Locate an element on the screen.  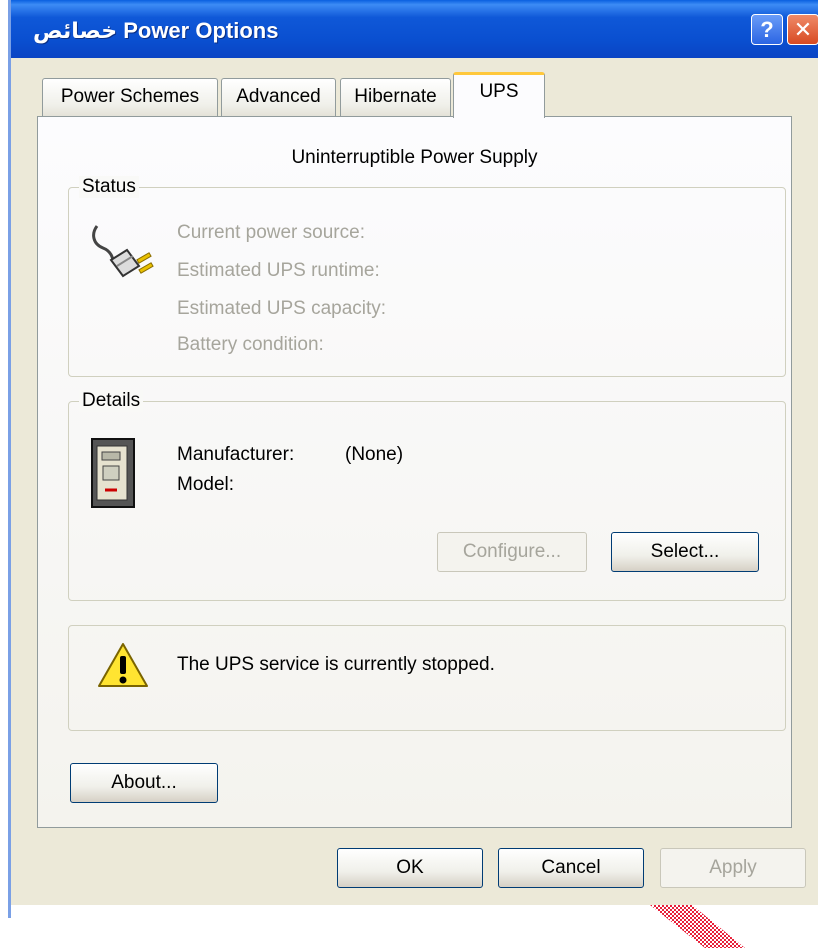
window-title: خصائص Power Options is located at coordinates (155, 31).